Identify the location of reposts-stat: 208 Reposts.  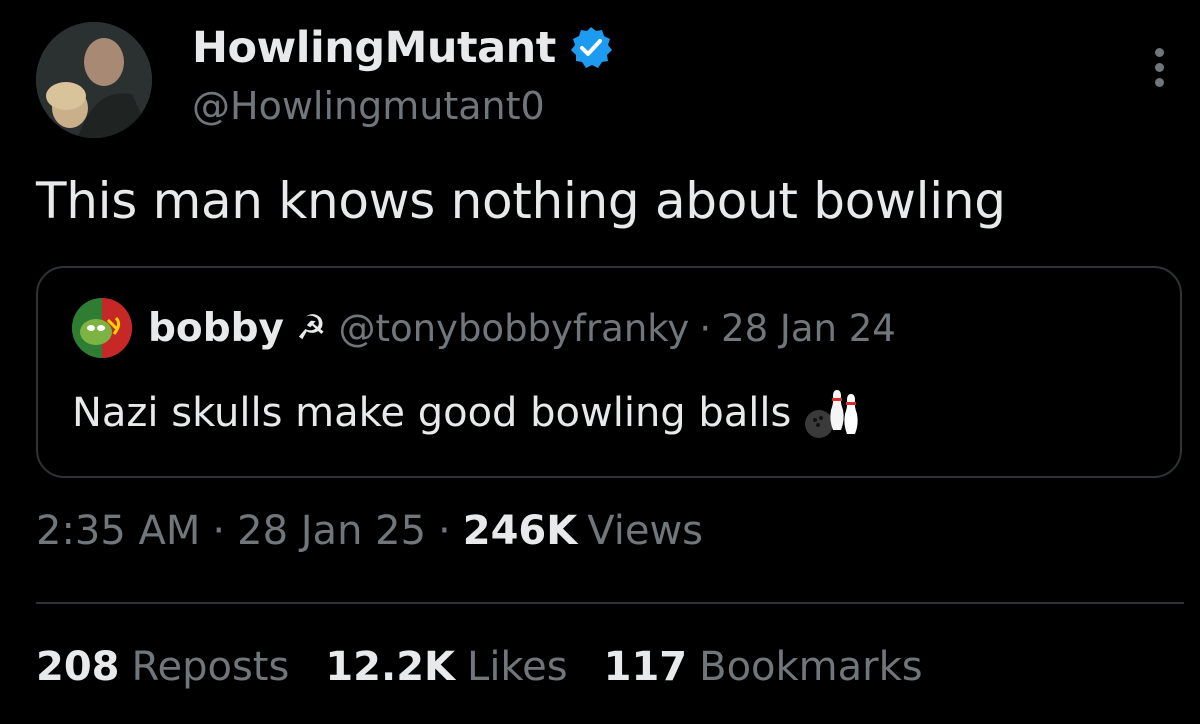
(162, 667).